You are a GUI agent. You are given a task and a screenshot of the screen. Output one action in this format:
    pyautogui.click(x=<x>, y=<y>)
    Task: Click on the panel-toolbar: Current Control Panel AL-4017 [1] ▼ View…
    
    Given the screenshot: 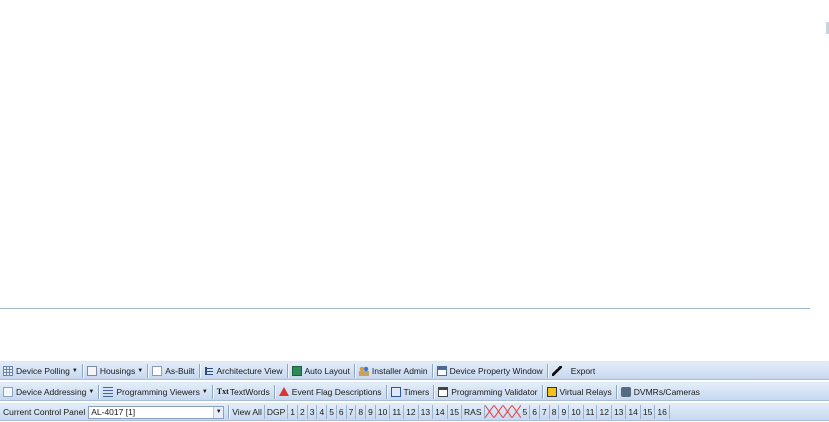 What is the action you would take?
    pyautogui.click(x=414, y=412)
    